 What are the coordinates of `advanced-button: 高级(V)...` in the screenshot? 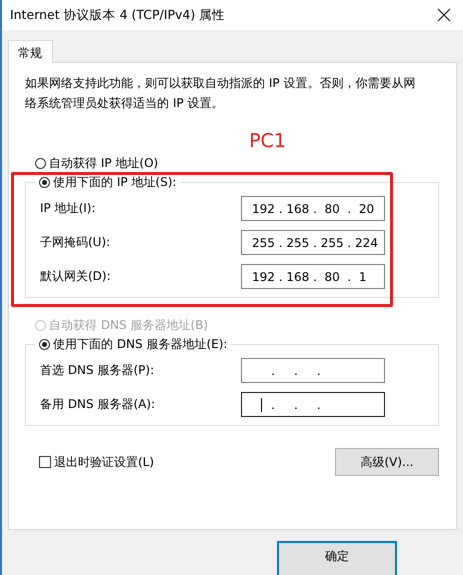 It's located at (387, 462).